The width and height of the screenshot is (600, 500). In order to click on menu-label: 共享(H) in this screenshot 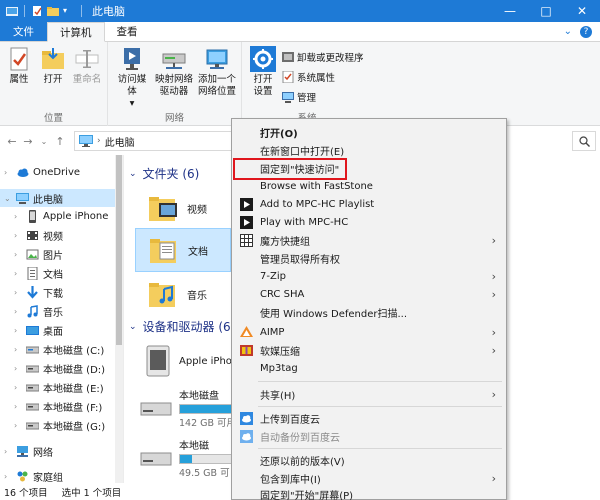, I will do `click(278, 396)`.